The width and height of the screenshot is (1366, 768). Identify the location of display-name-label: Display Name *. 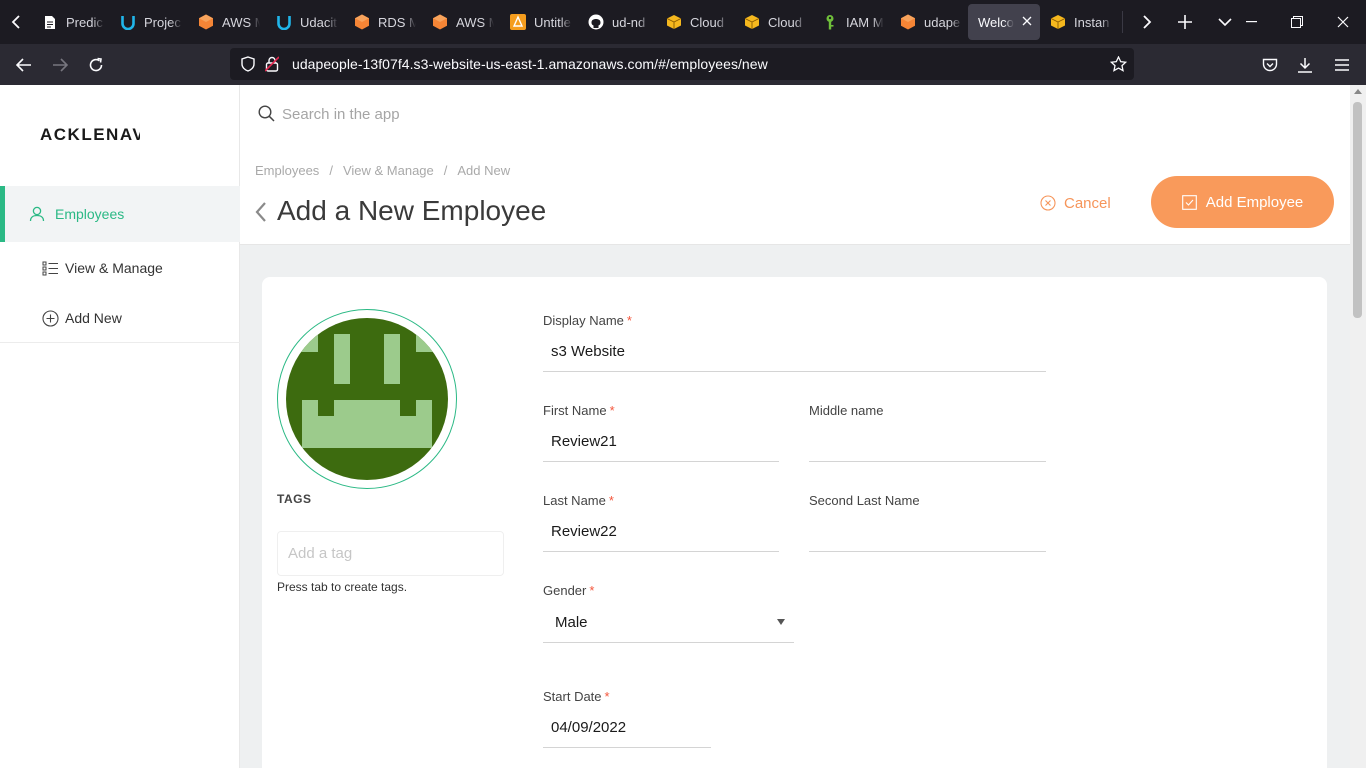
(587, 320).